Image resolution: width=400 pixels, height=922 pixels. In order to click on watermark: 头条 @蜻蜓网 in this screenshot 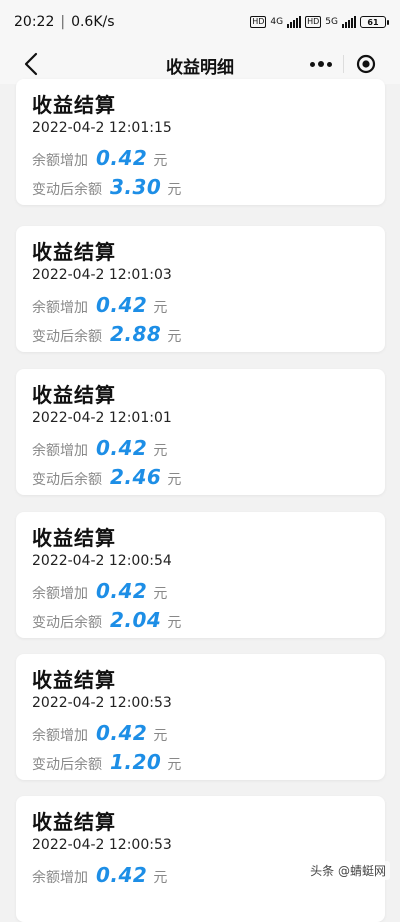, I will do `click(348, 870)`.